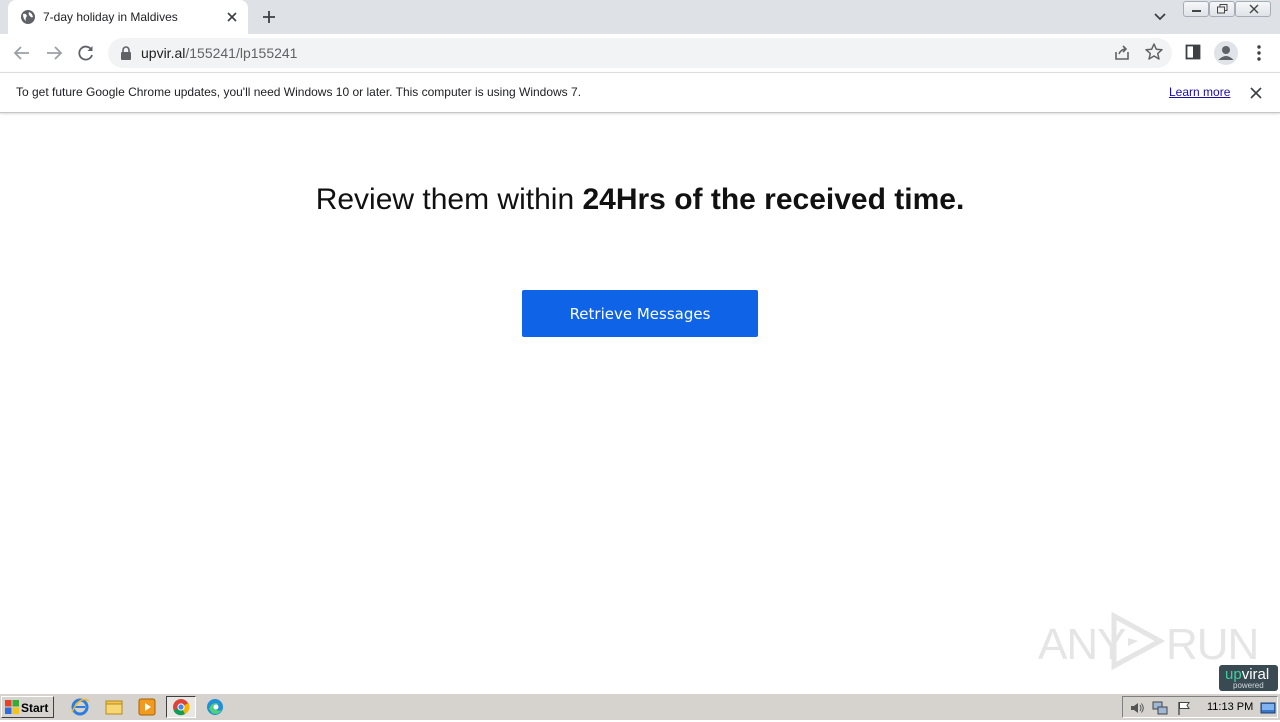 This screenshot has width=1280, height=722. What do you see at coordinates (54, 53) in the screenshot?
I see `forward-arrow-icon` at bounding box center [54, 53].